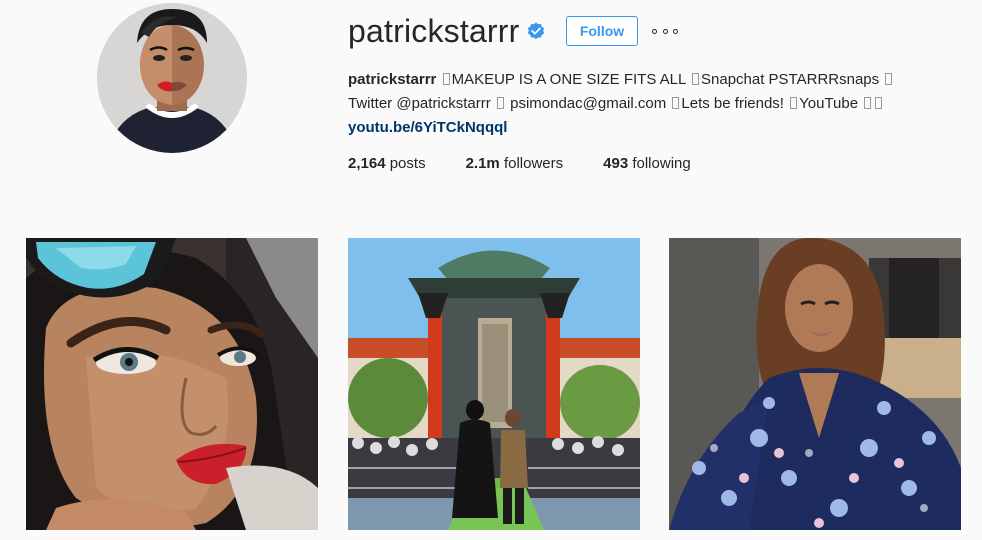 This screenshot has height=540, width=982. I want to click on posts-label: posts, so click(407, 163).